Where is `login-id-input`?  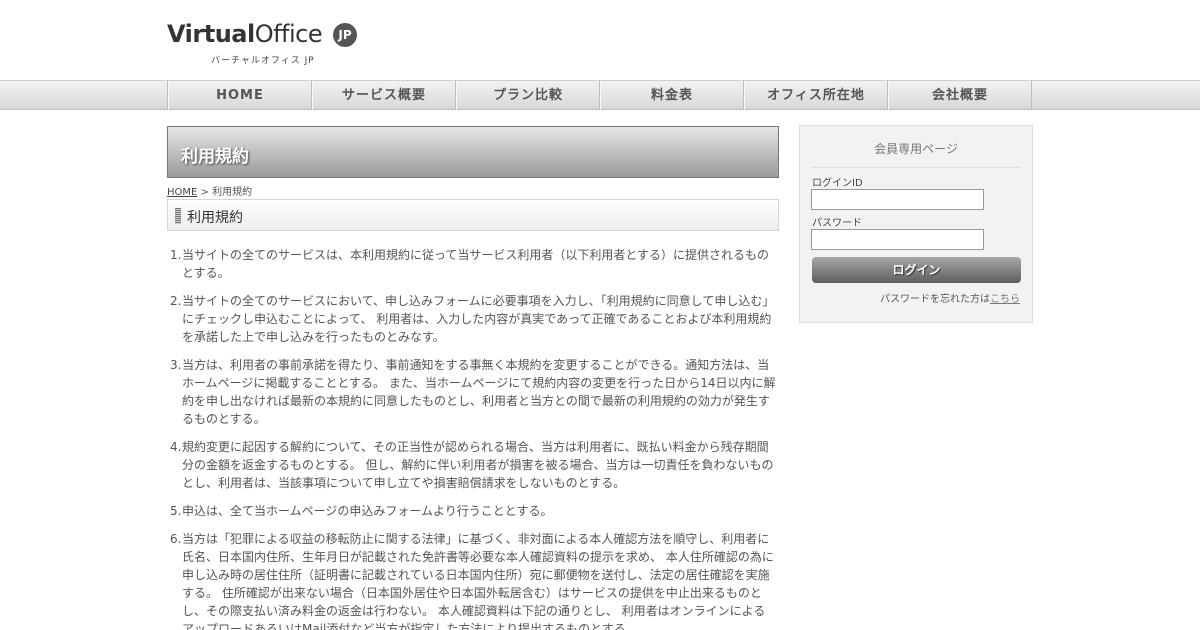 login-id-input is located at coordinates (897, 199).